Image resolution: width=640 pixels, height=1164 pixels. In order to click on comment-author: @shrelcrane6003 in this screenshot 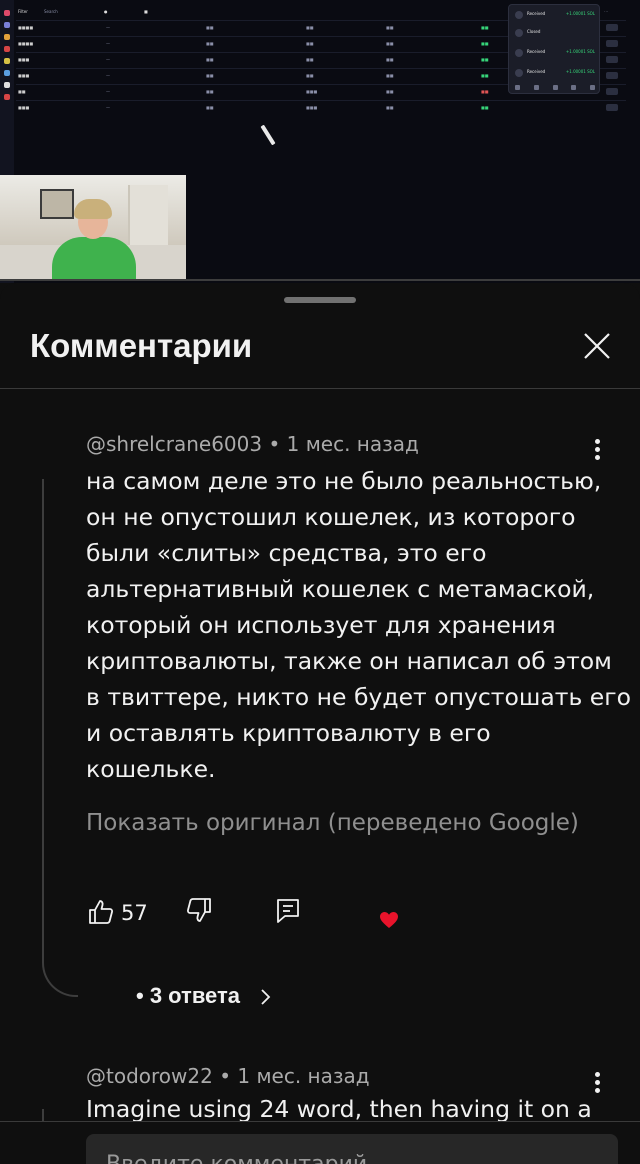, I will do `click(174, 444)`.